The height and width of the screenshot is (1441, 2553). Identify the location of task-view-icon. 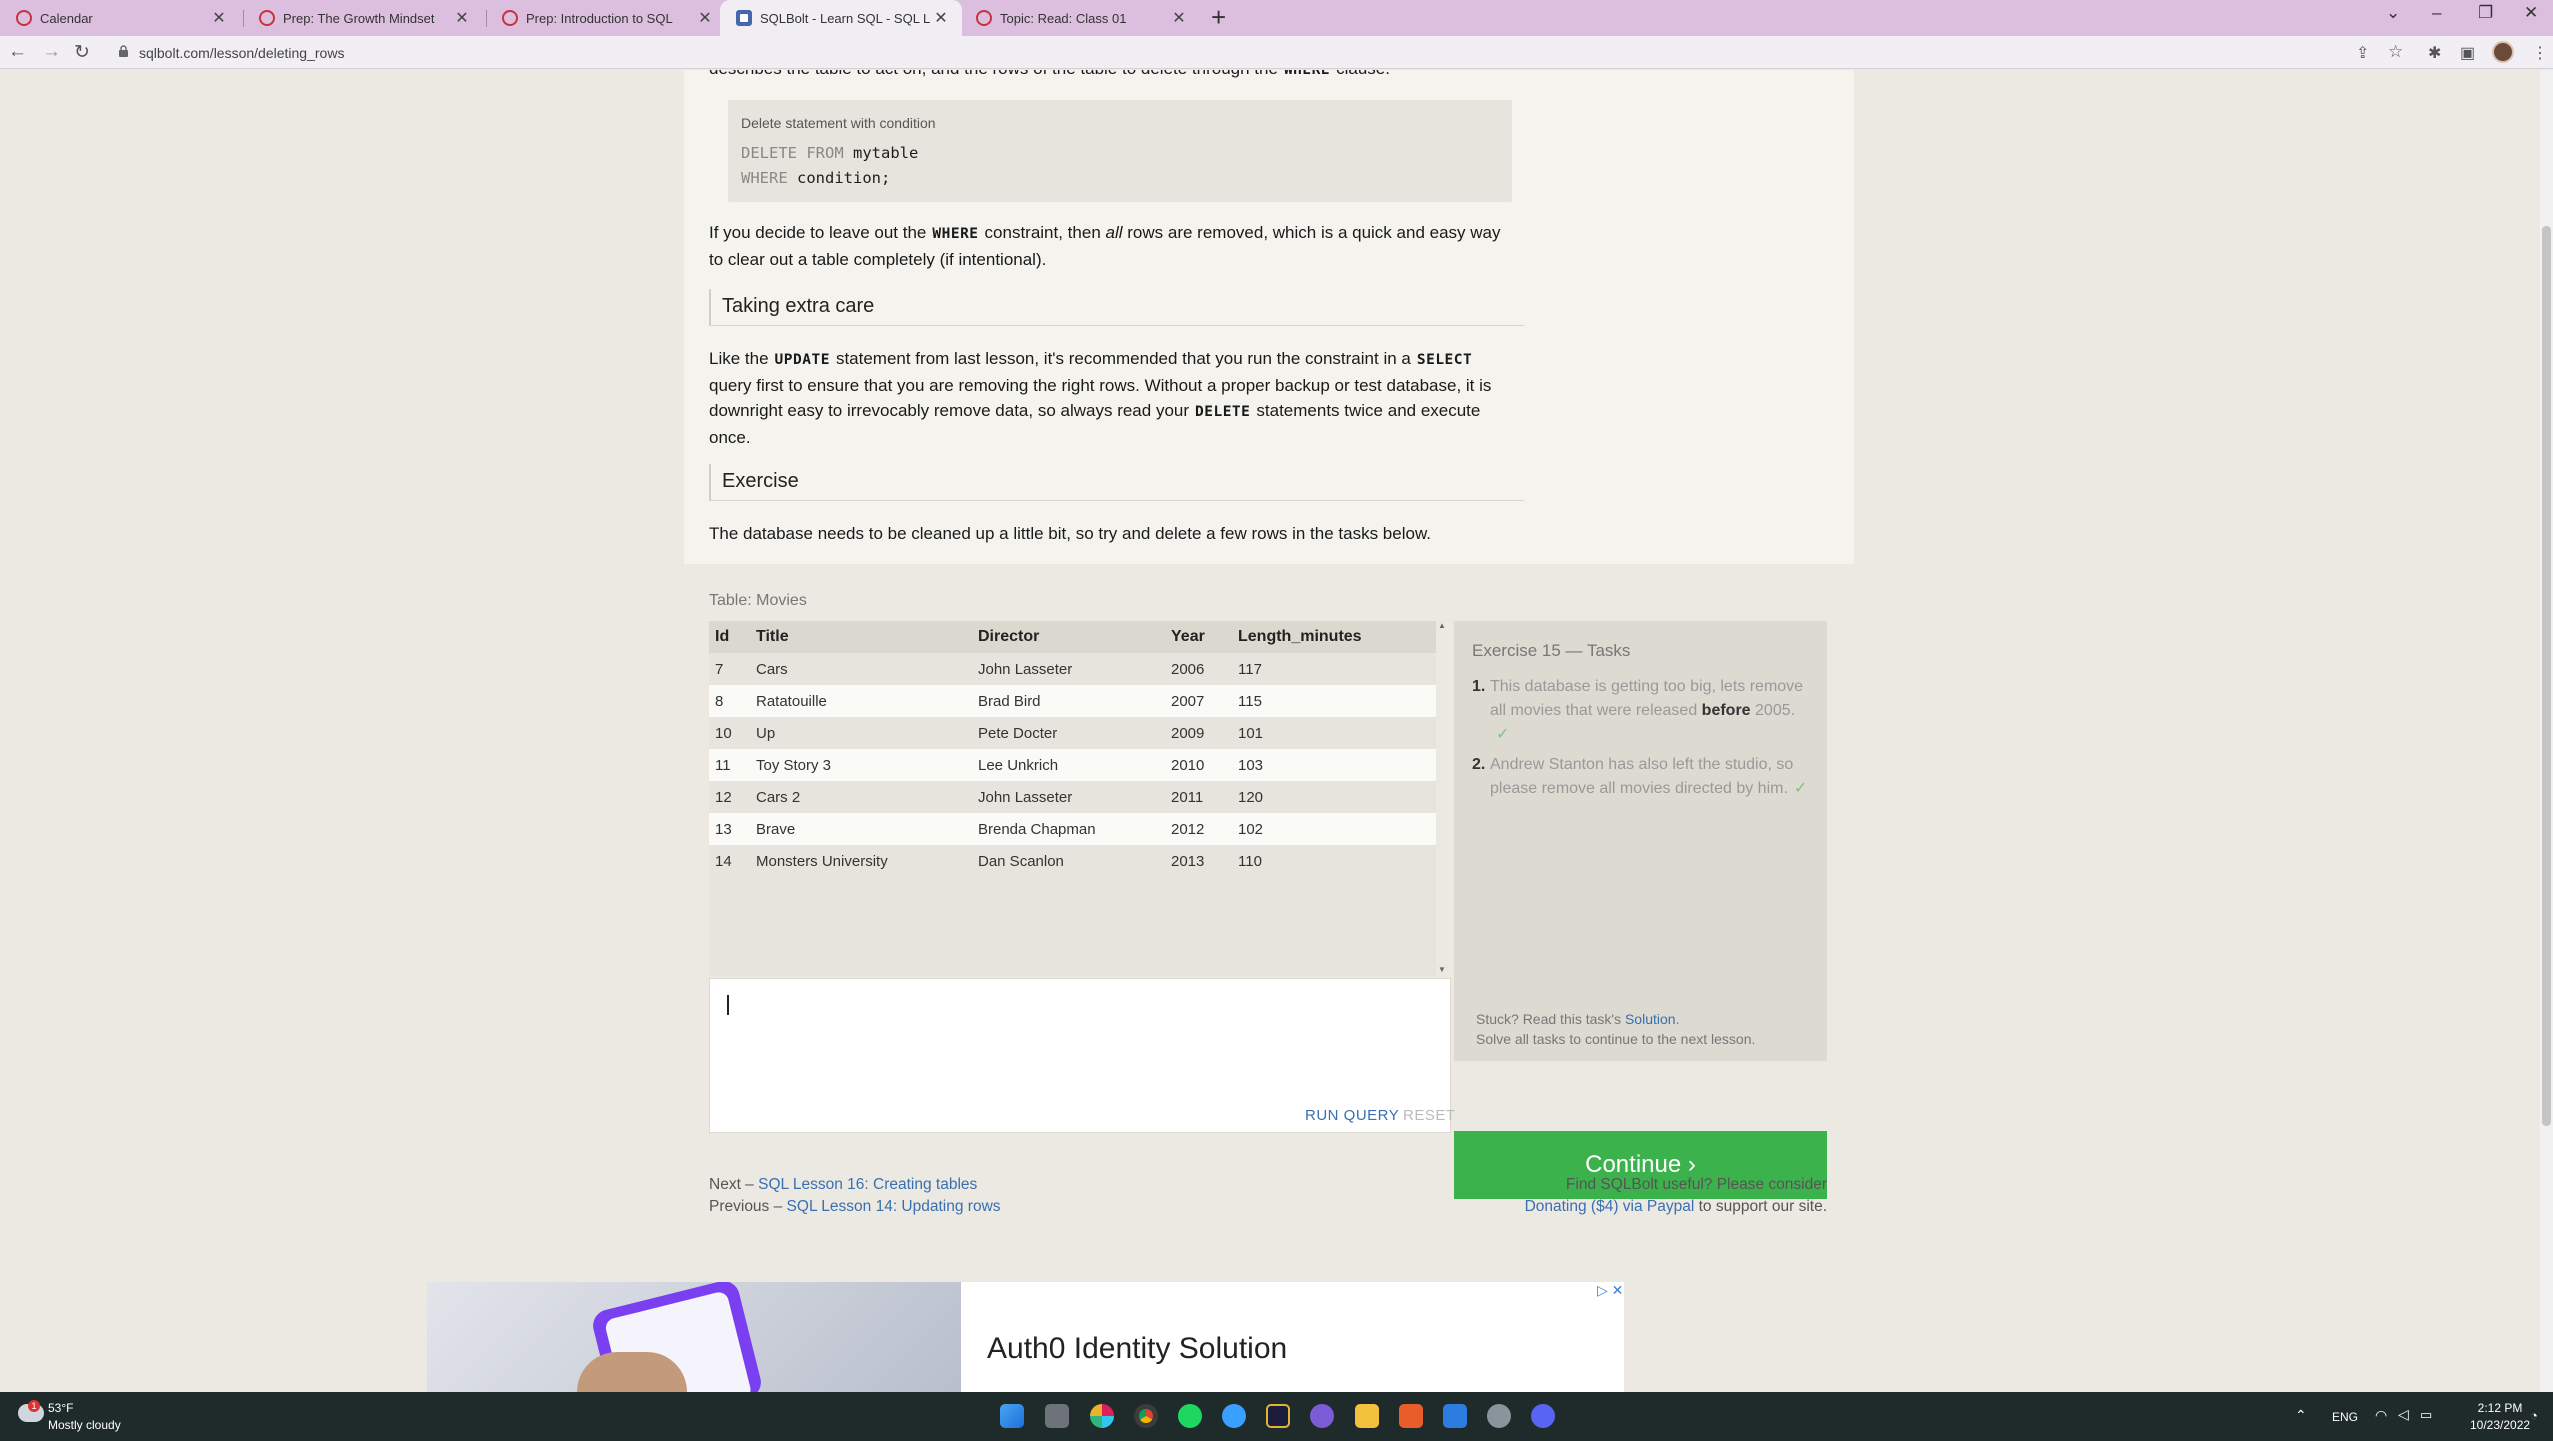
(1057, 1416).